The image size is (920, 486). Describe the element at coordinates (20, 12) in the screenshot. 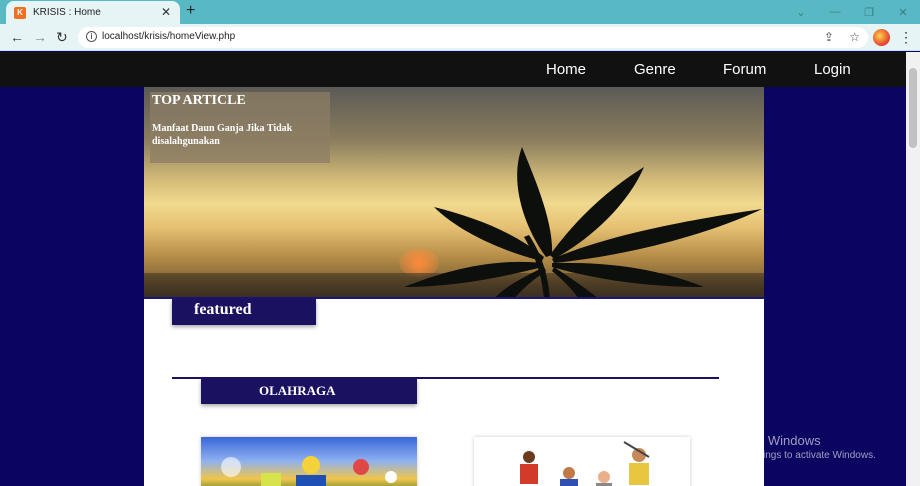

I see `xampp-favicon-icon: K` at that location.